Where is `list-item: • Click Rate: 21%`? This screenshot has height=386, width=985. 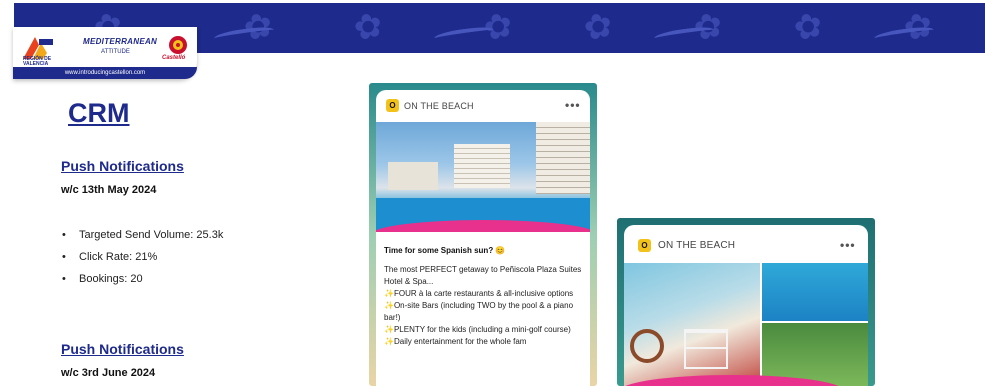
list-item: • Click Rate: 21% is located at coordinates (142, 261).